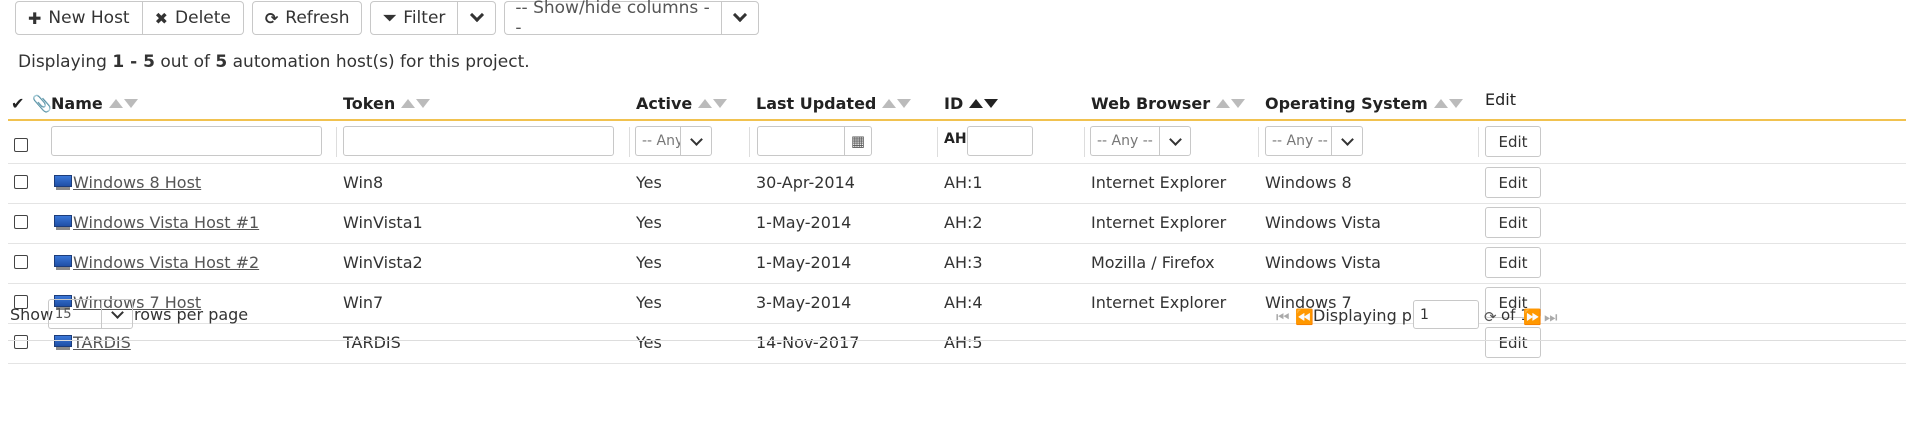 The height and width of the screenshot is (423, 1906). What do you see at coordinates (478, 141) in the screenshot?
I see `token-filter-input` at bounding box center [478, 141].